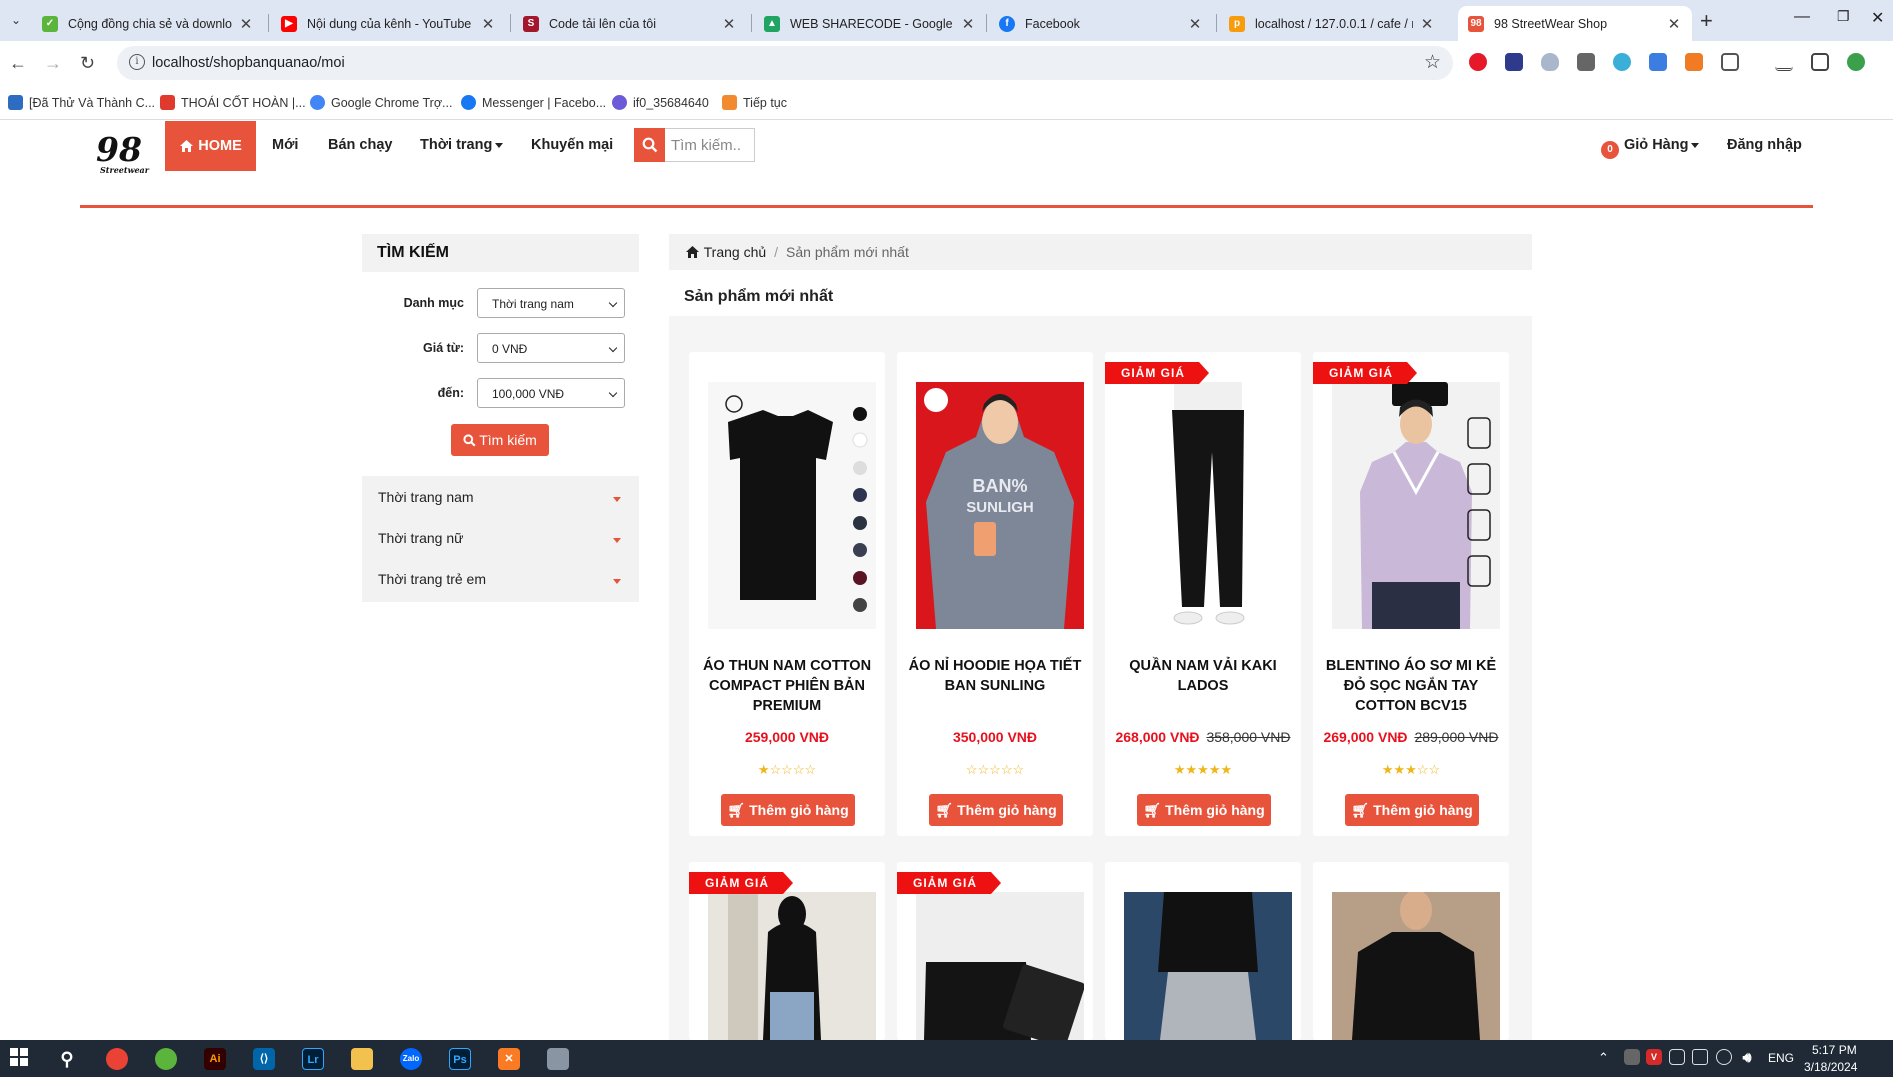  I want to click on browser-tab: ▶ Nội dung của kênh - YouTube S ✕, so click(388, 23).